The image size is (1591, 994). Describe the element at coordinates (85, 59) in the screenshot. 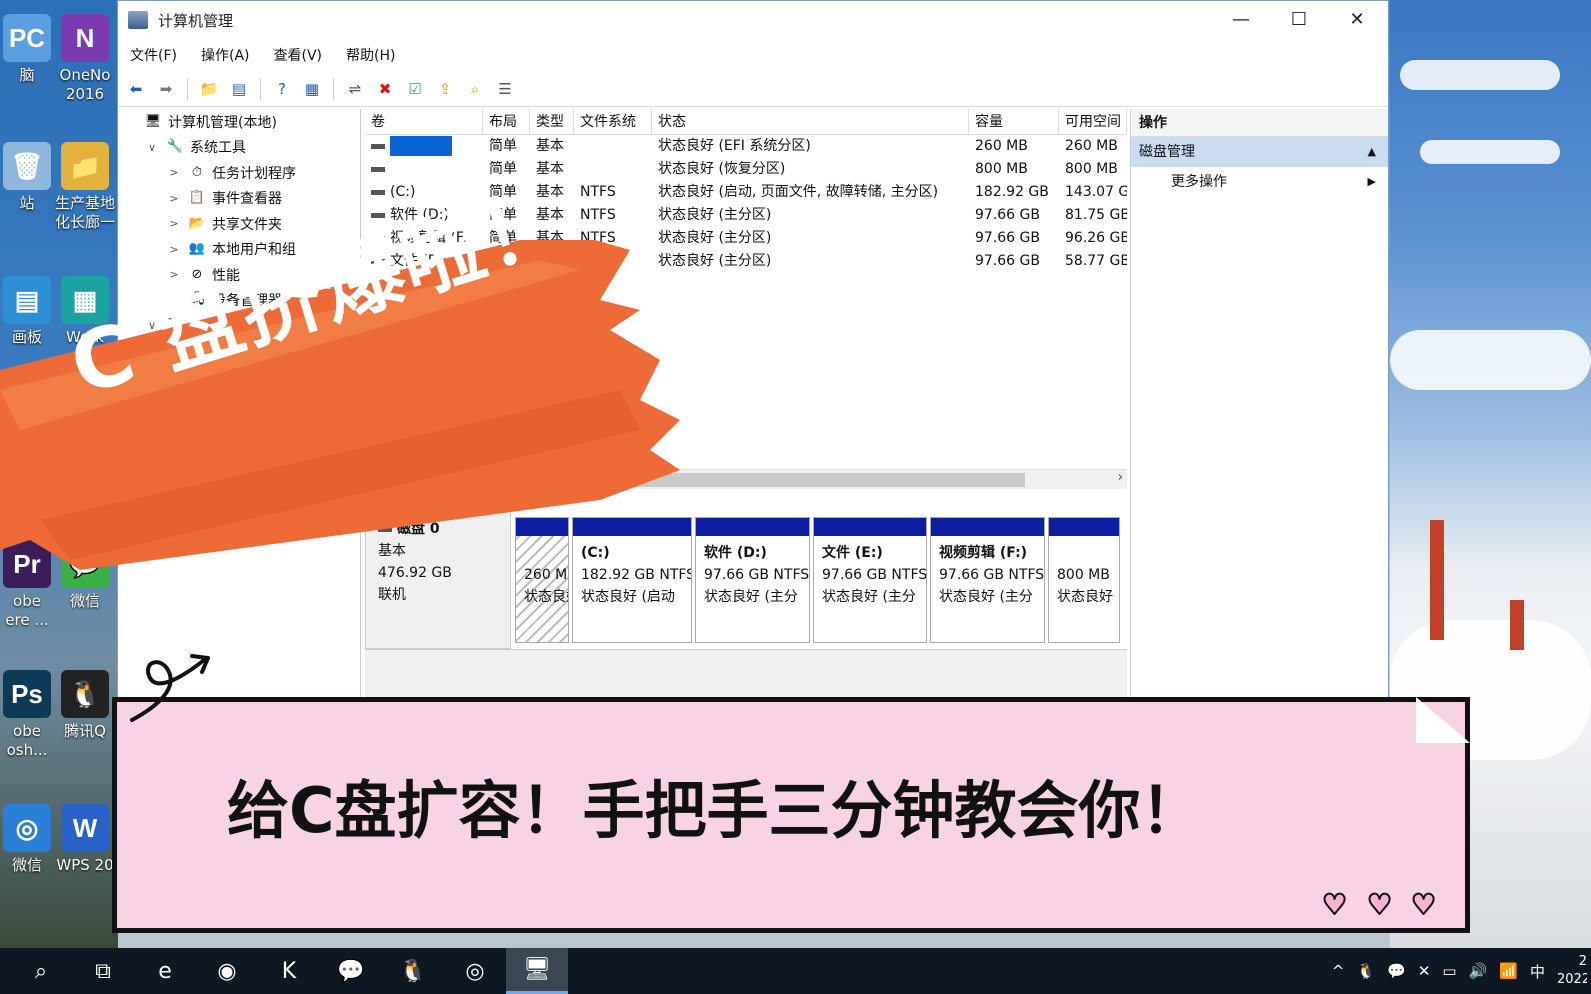

I see `desktop-shortcut: N OneNo 2016` at that location.